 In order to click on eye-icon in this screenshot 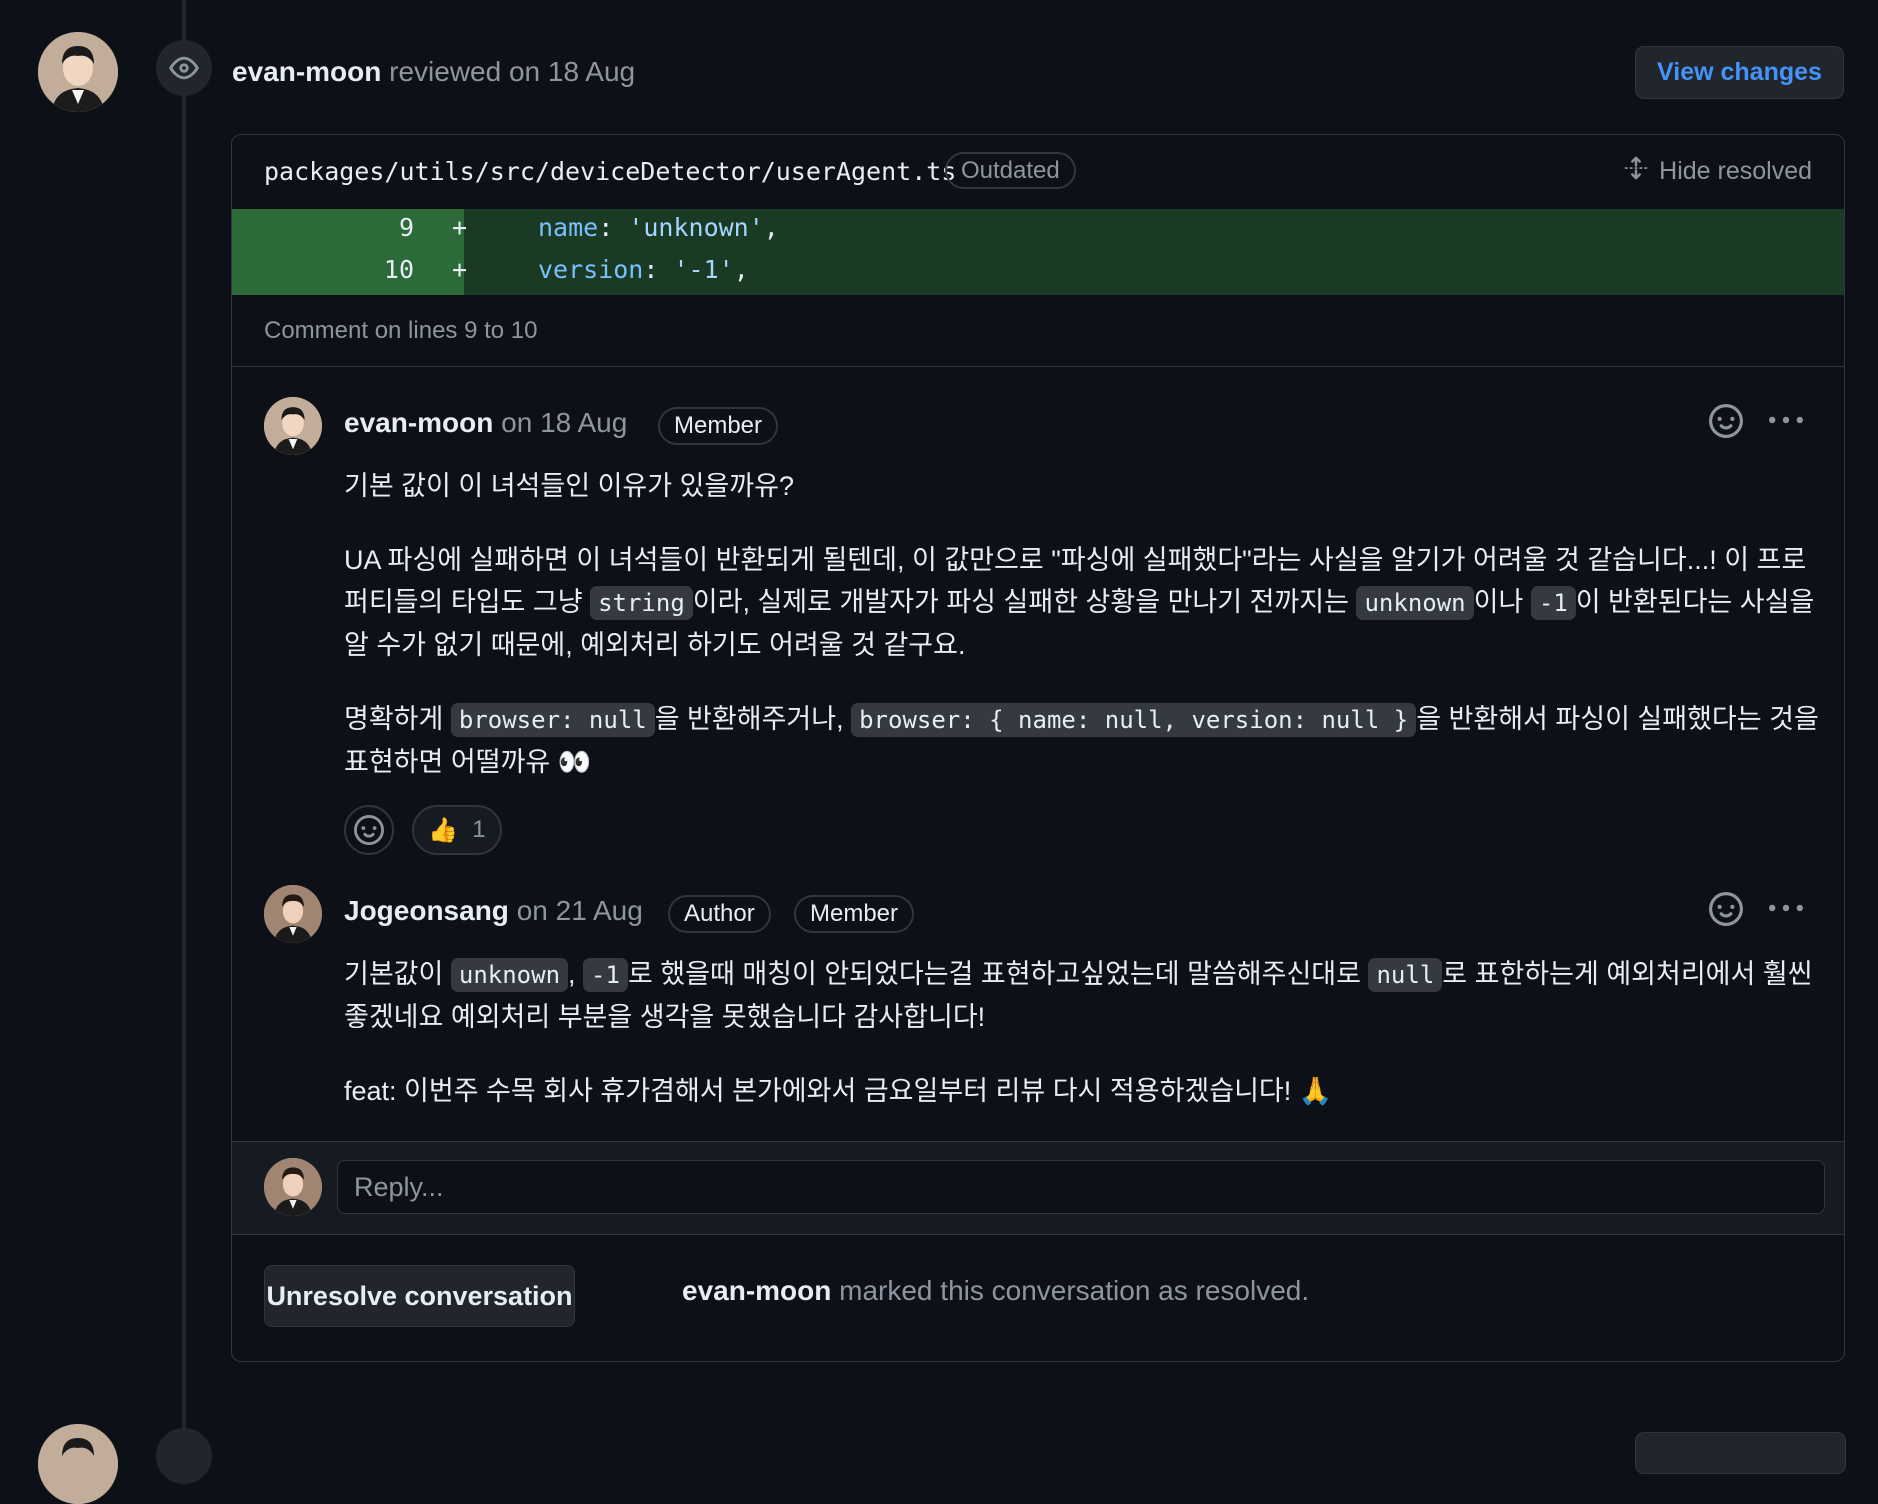, I will do `click(184, 68)`.